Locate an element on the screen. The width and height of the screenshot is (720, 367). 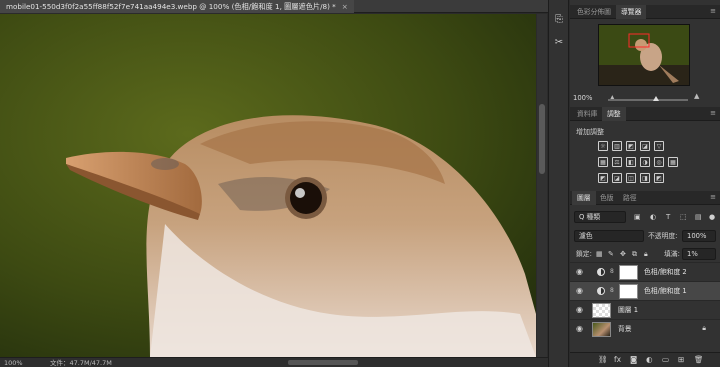
fill-label: 填滿: is located at coordinates (672, 254).